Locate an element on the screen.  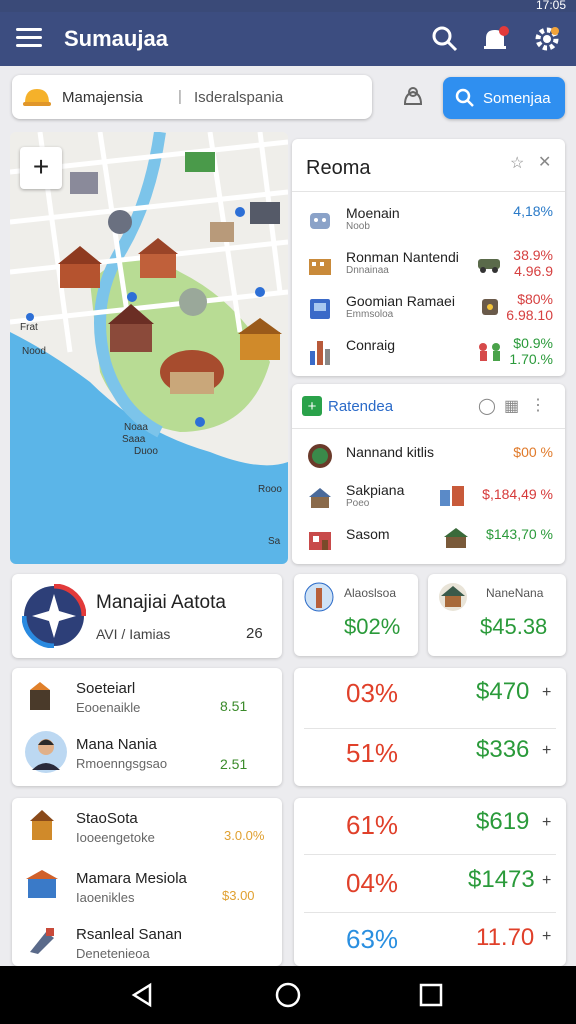
reoma-title: Reoma is located at coordinates (338, 168).